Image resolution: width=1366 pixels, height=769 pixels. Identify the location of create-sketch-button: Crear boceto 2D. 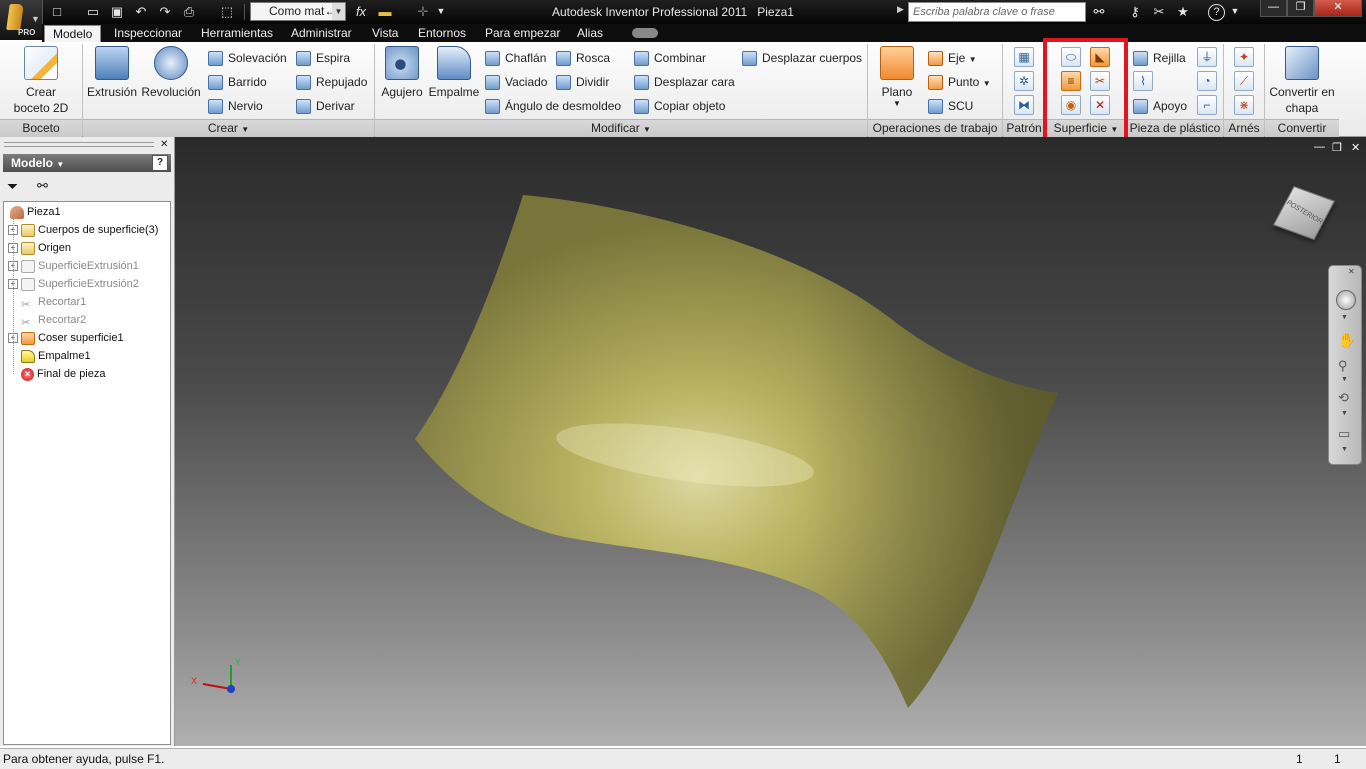
(41, 81).